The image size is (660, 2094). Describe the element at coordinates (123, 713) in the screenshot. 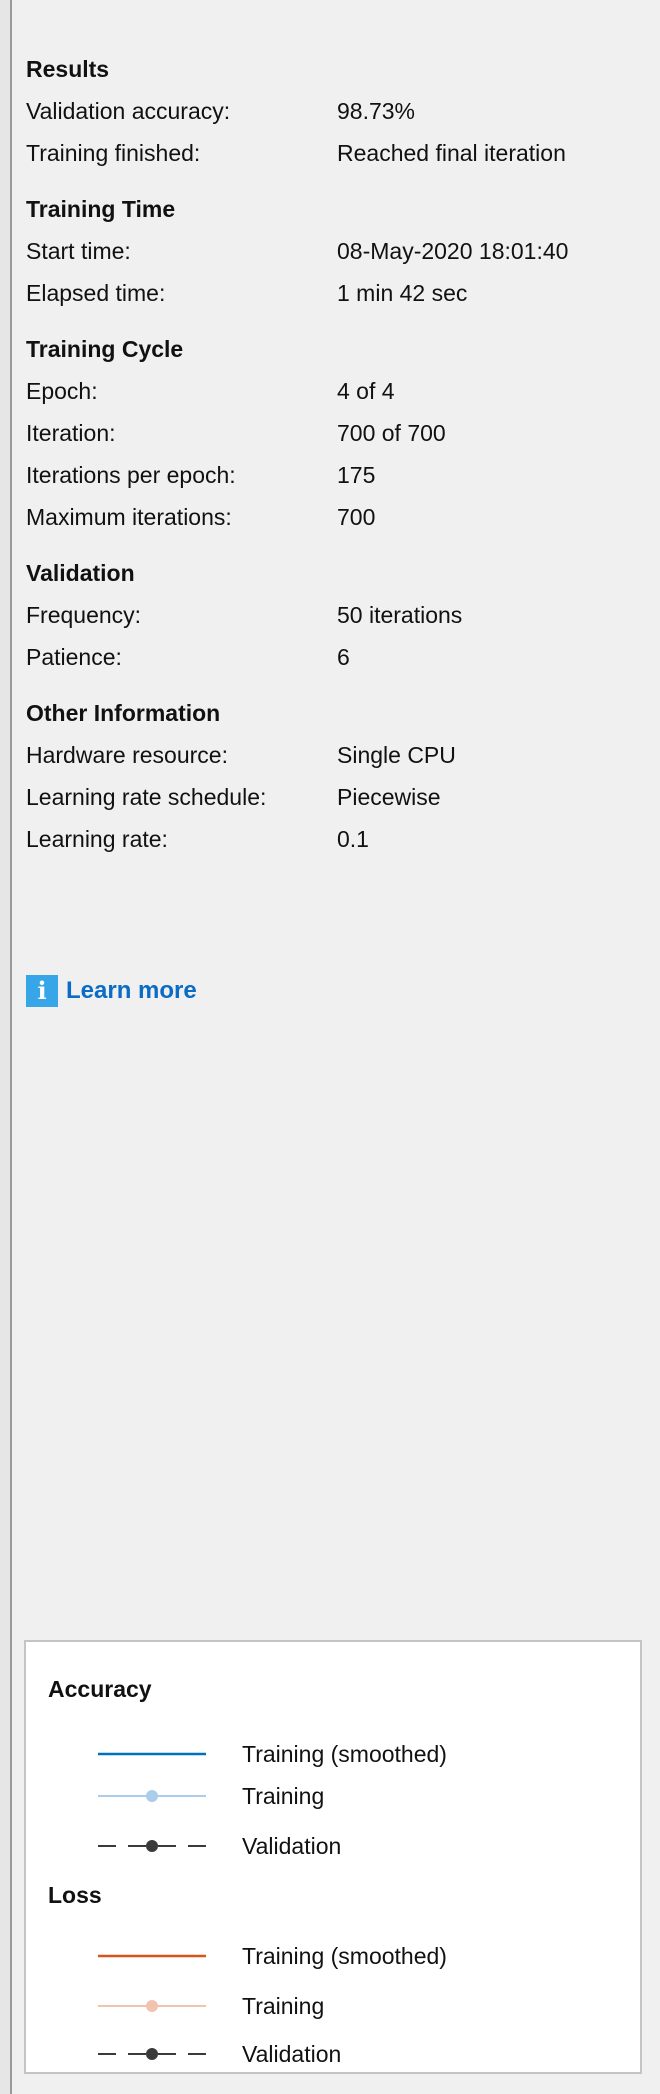

I see `section-title: Other Information` at that location.